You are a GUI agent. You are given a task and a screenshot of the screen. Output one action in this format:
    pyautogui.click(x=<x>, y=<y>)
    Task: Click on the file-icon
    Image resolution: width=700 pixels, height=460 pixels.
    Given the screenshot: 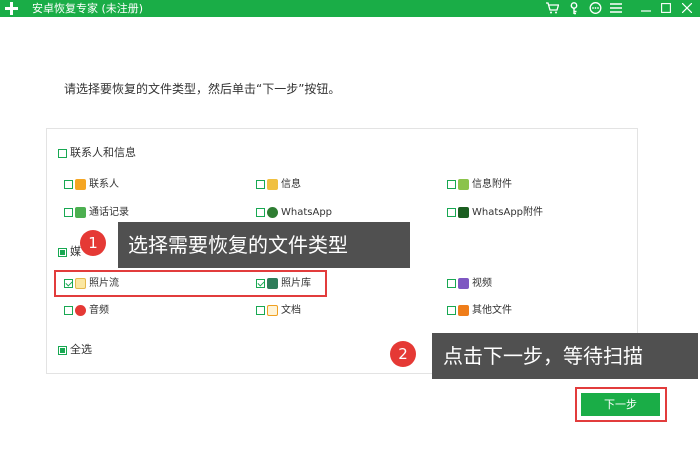 What is the action you would take?
    pyautogui.click(x=463, y=310)
    